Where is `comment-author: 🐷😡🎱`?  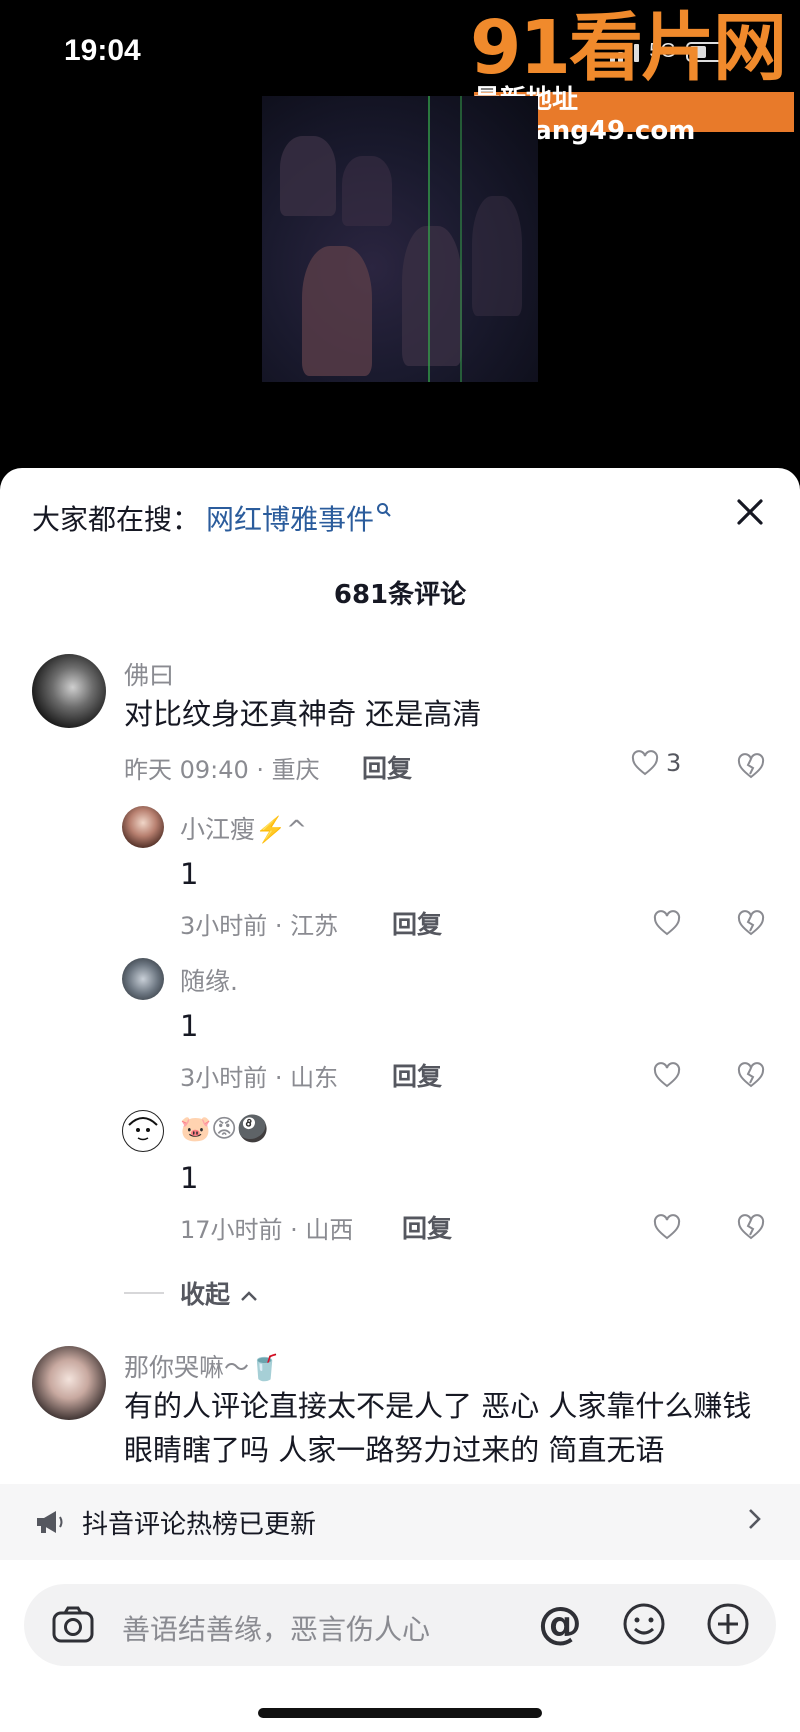 comment-author: 🐷😡🎱 is located at coordinates (224, 1129).